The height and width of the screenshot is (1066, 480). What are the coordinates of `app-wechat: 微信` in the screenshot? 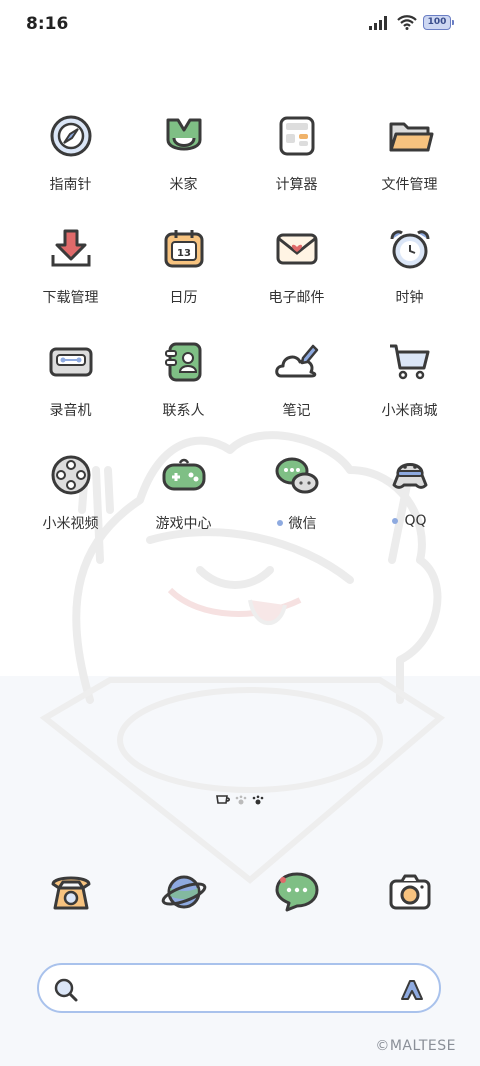 It's located at (296, 505).